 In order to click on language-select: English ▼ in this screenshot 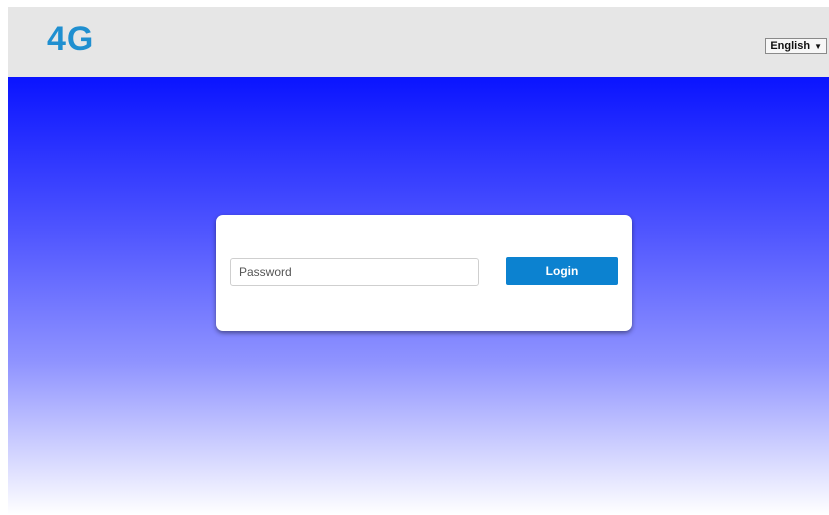, I will do `click(796, 46)`.